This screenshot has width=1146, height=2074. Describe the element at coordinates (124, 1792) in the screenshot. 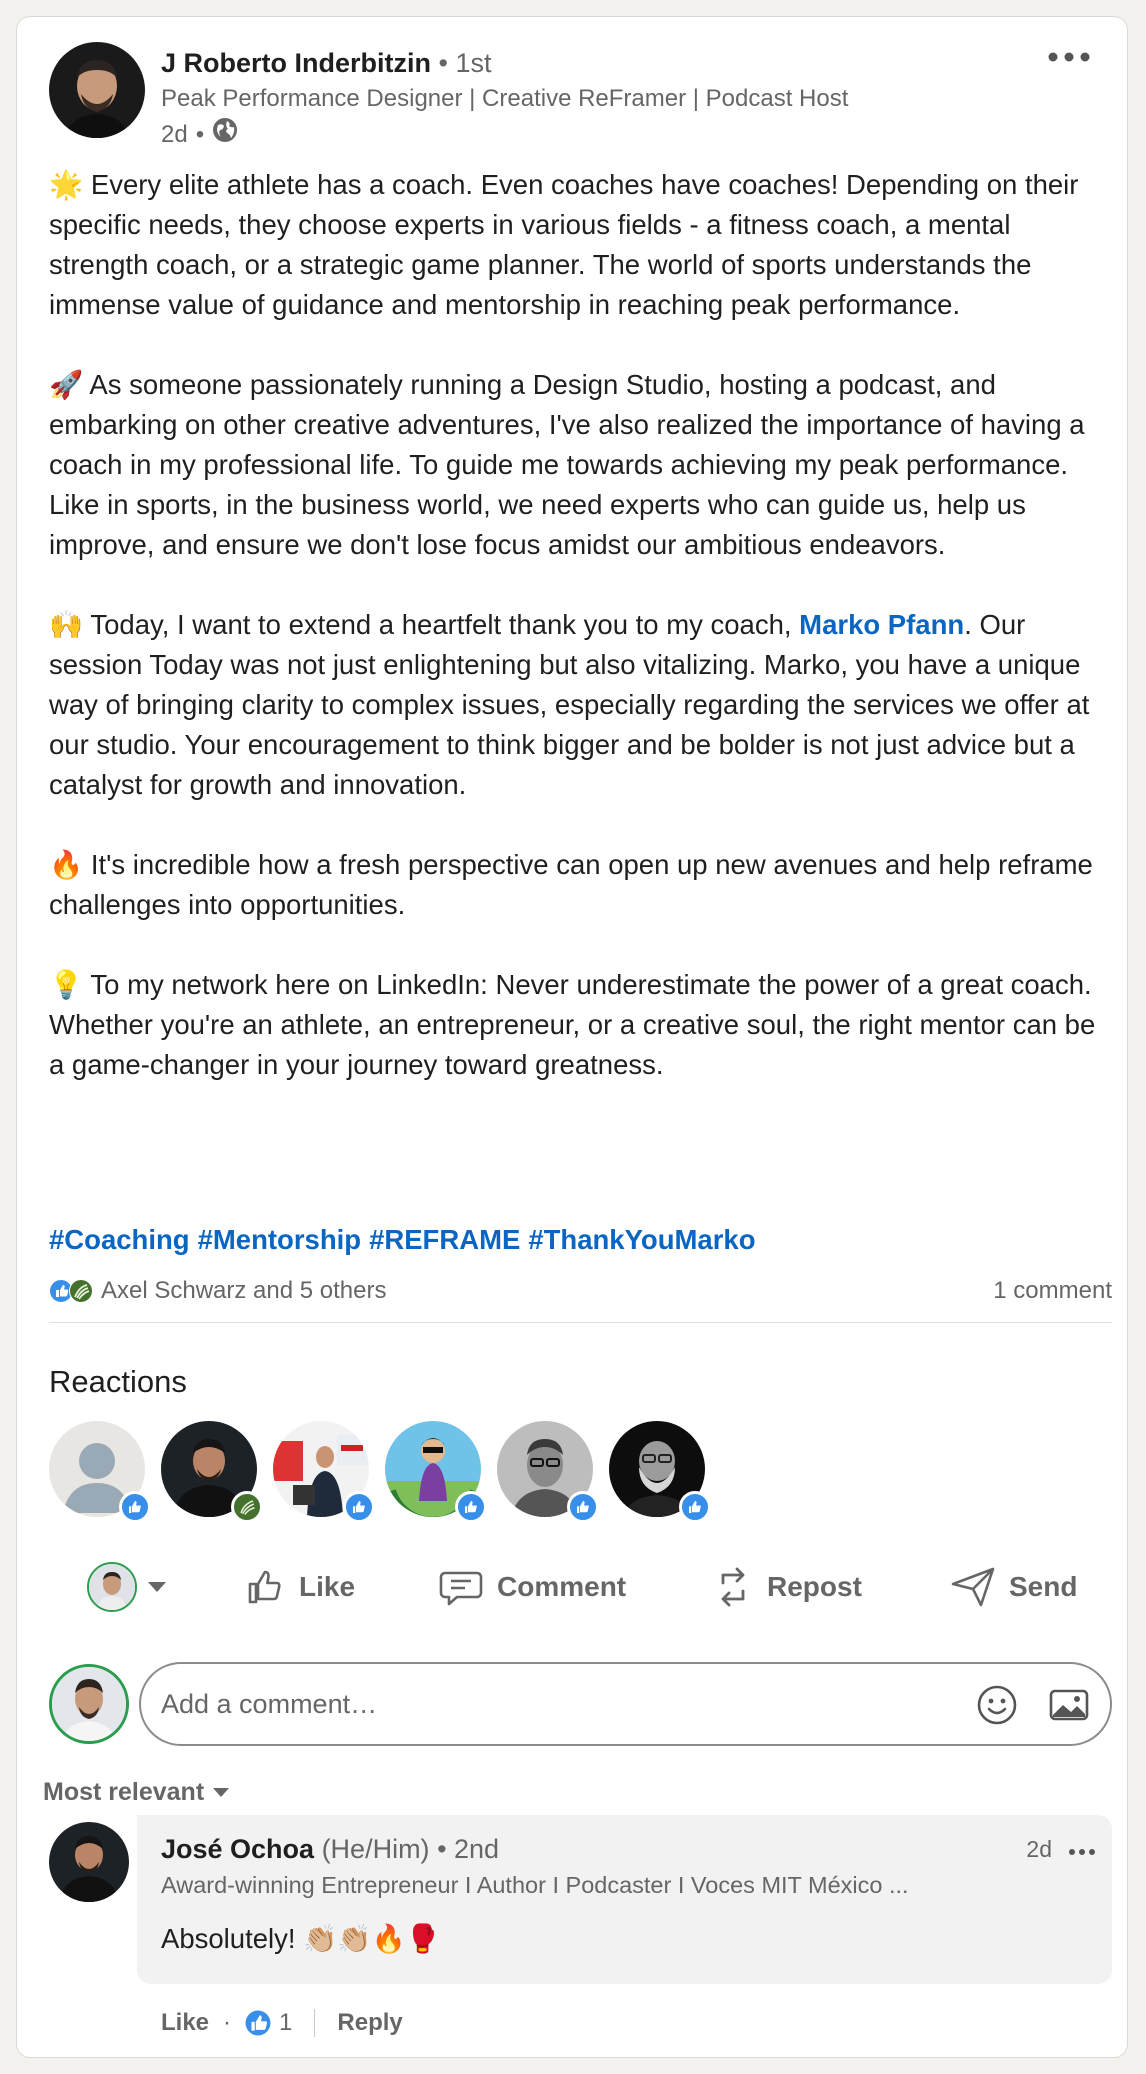

I see `sort-label: Most relevant` at that location.